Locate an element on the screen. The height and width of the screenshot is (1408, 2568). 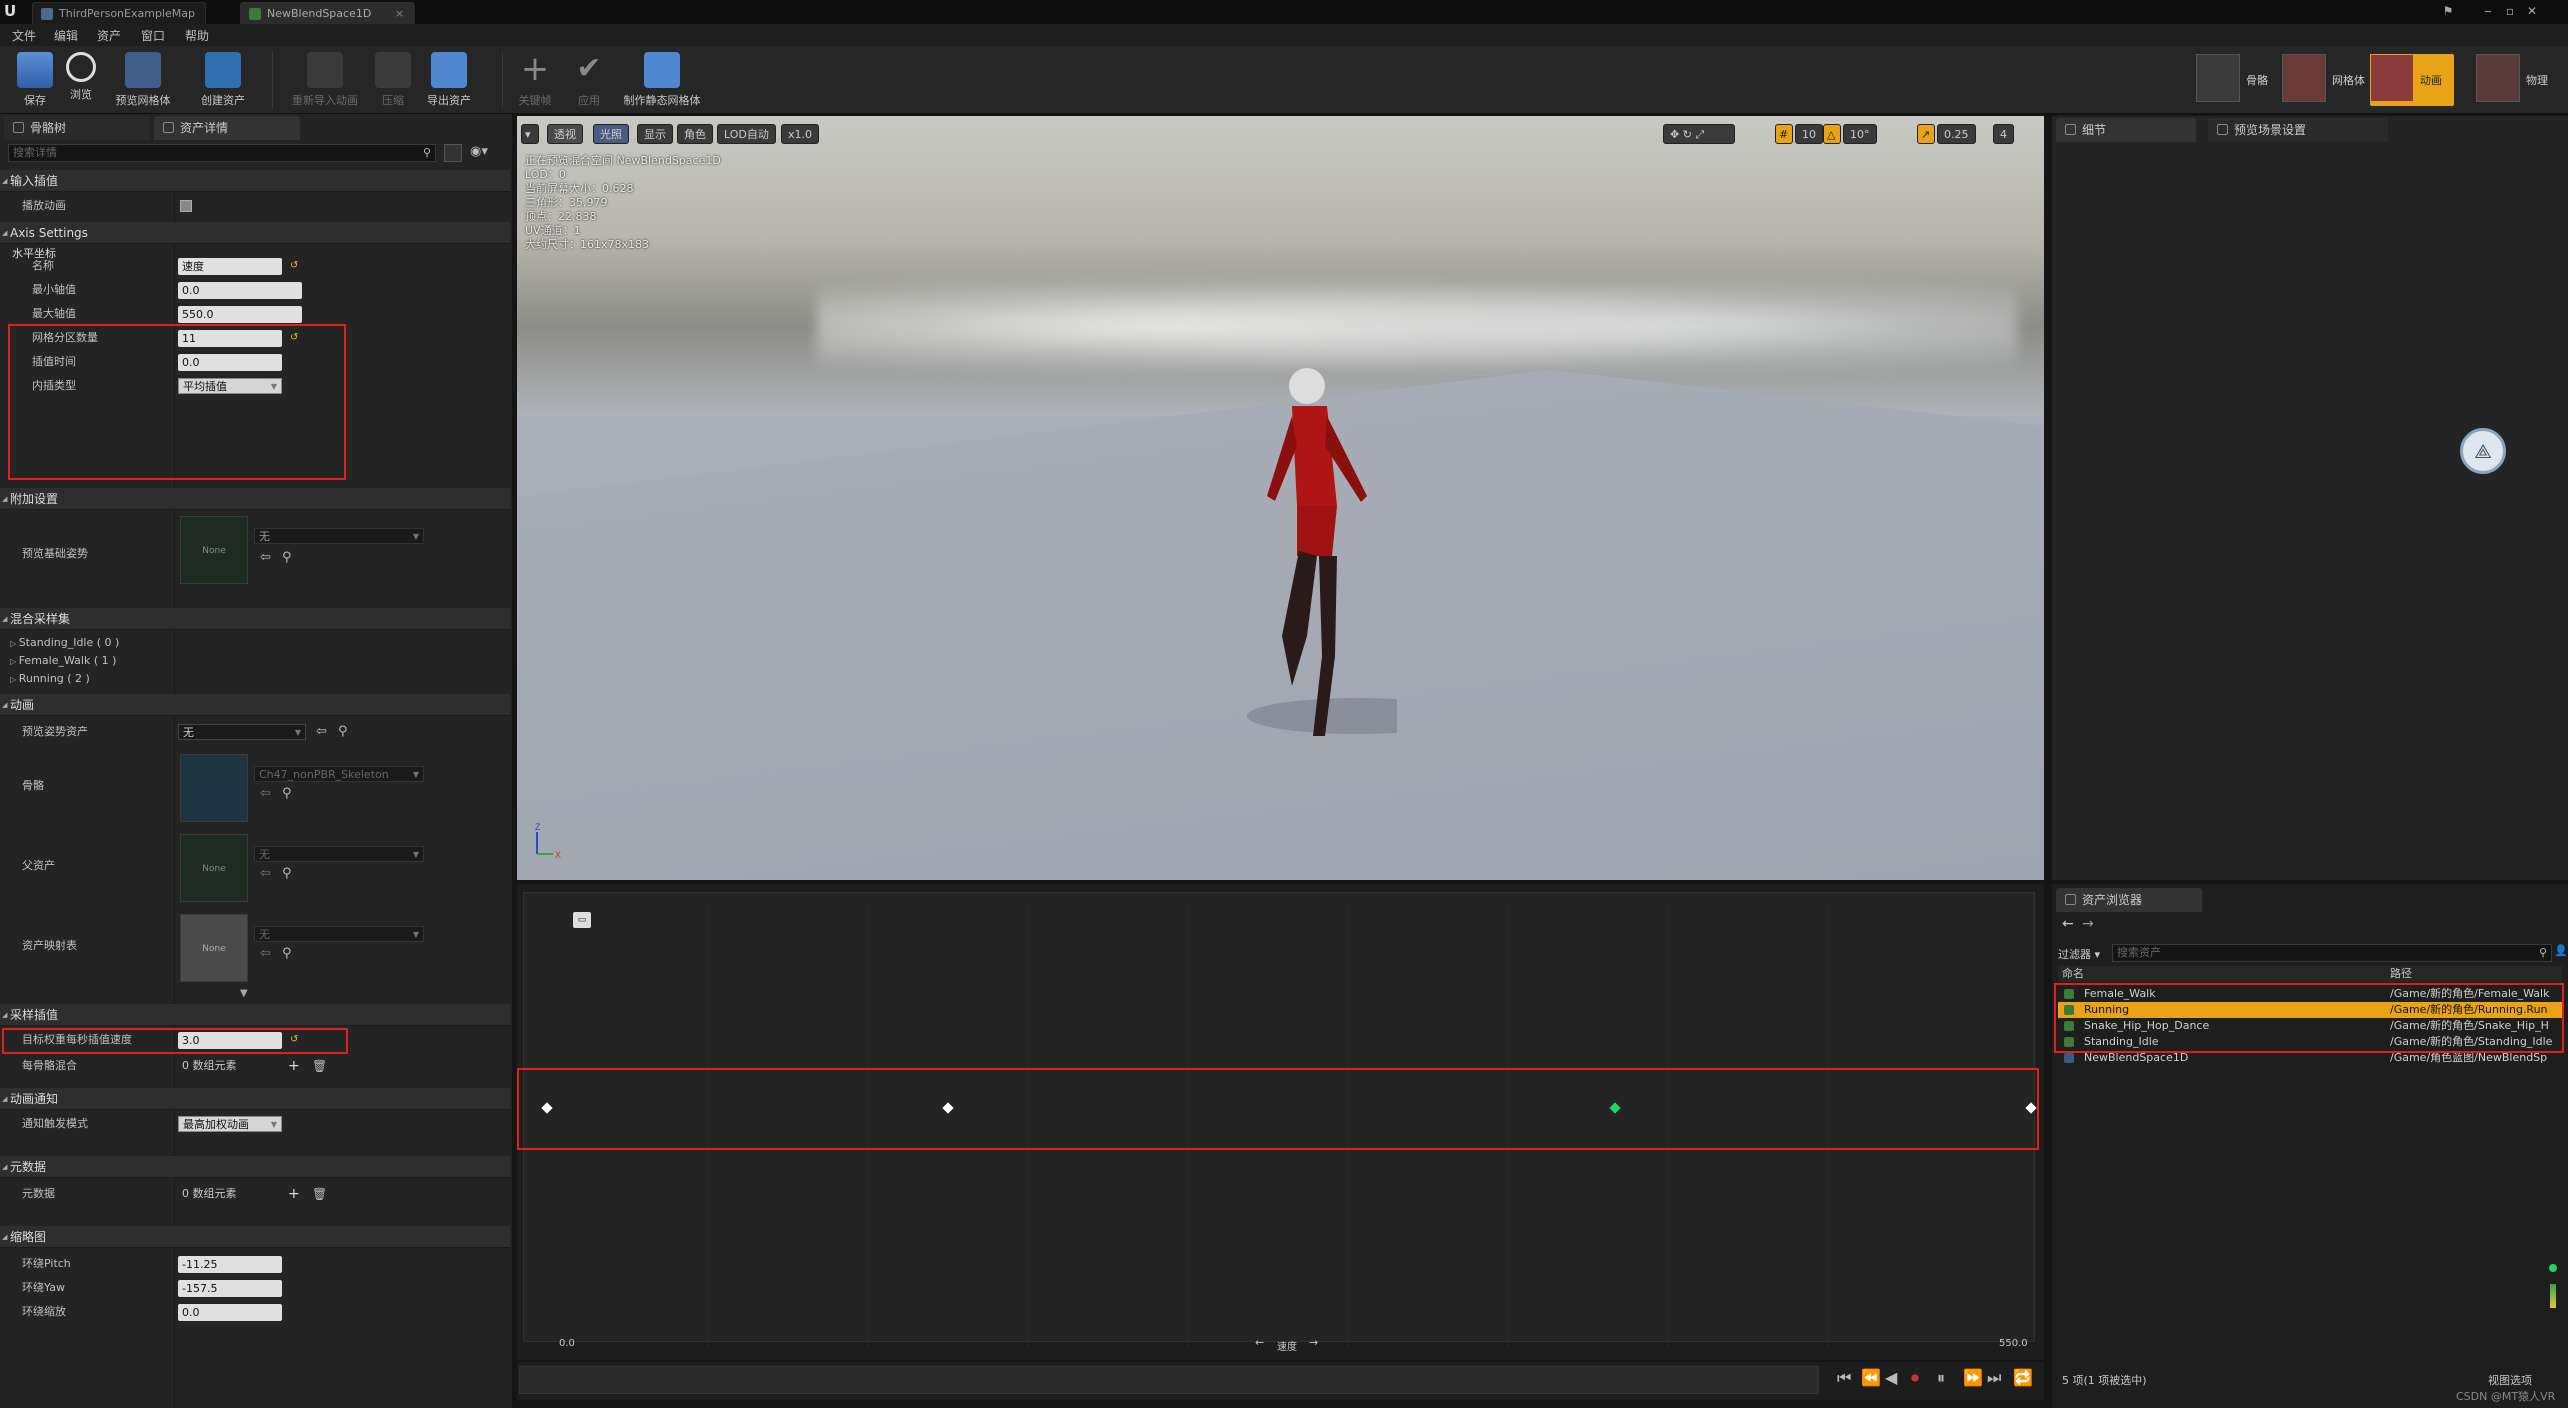
skip-to-start-icon: ⏮ is located at coordinates (1844, 1378).